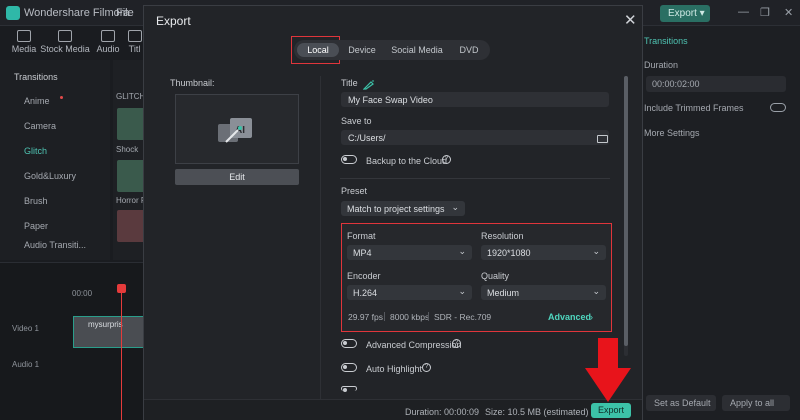 The image size is (800, 420). I want to click on resolution-label: Resolution, so click(502, 236).